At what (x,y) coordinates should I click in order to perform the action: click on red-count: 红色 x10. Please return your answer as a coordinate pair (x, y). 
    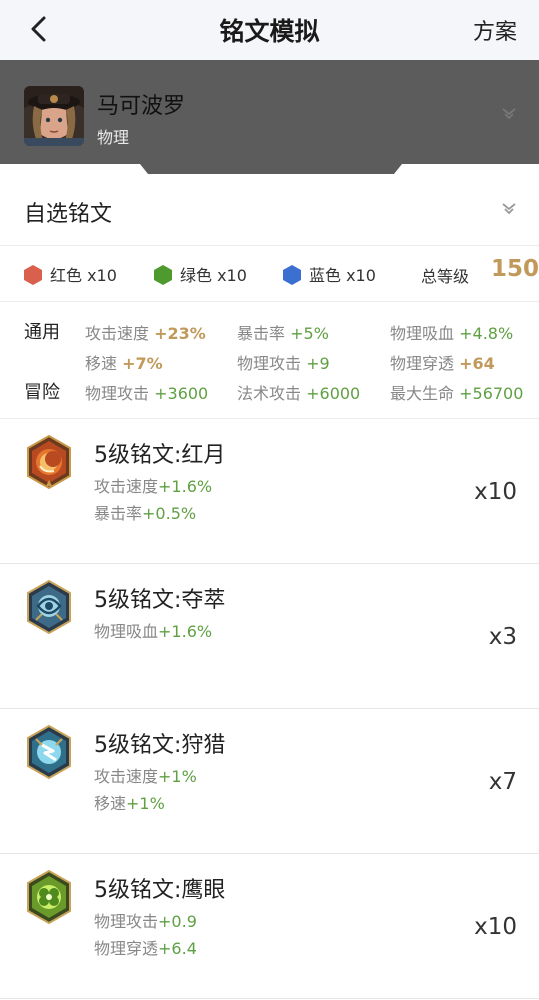
    Looking at the image, I should click on (83, 275).